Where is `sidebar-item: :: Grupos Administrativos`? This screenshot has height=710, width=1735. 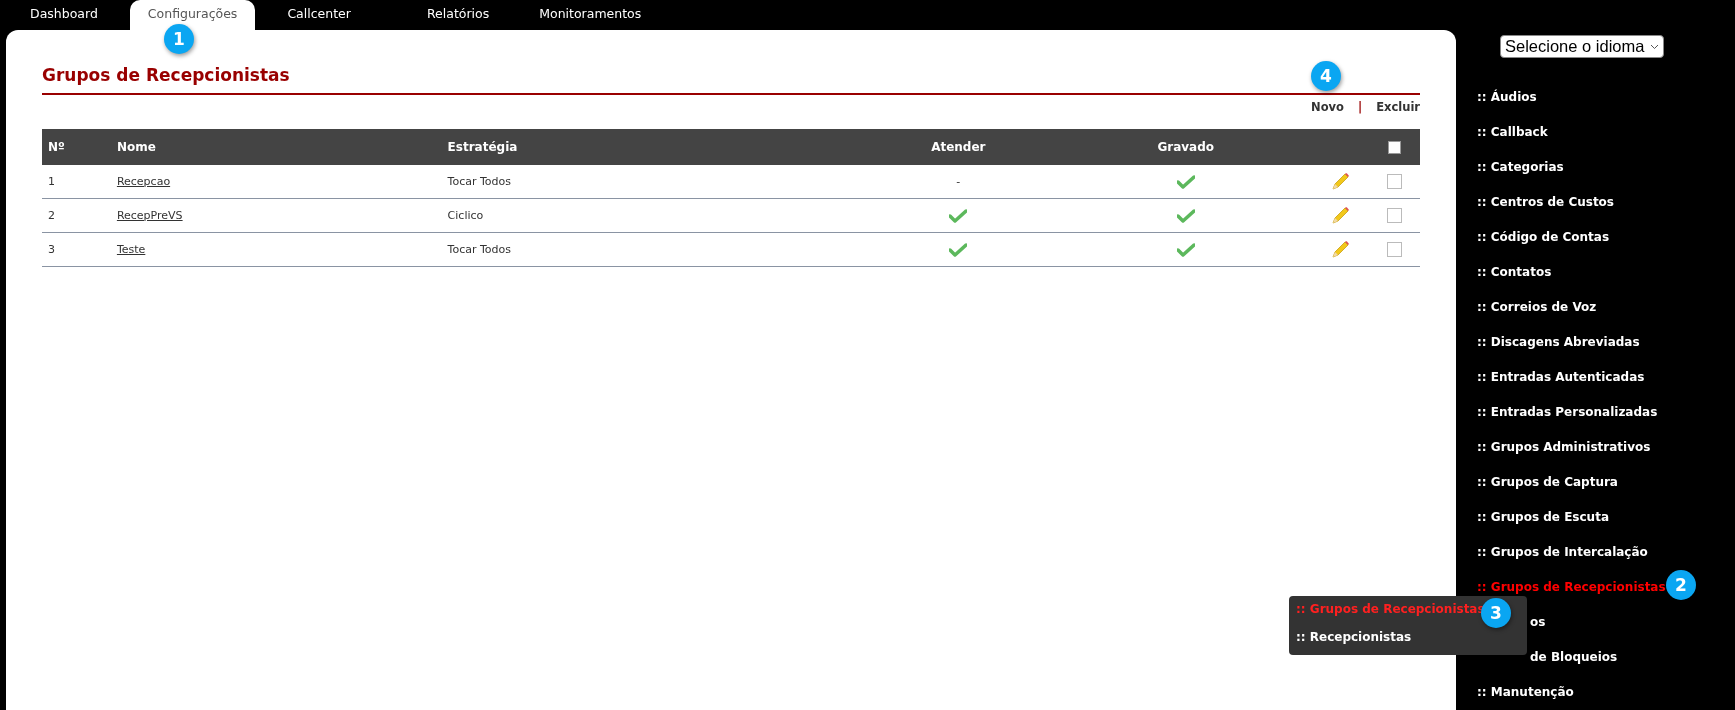
sidebar-item: :: Grupos Administrativos is located at coordinates (1564, 447).